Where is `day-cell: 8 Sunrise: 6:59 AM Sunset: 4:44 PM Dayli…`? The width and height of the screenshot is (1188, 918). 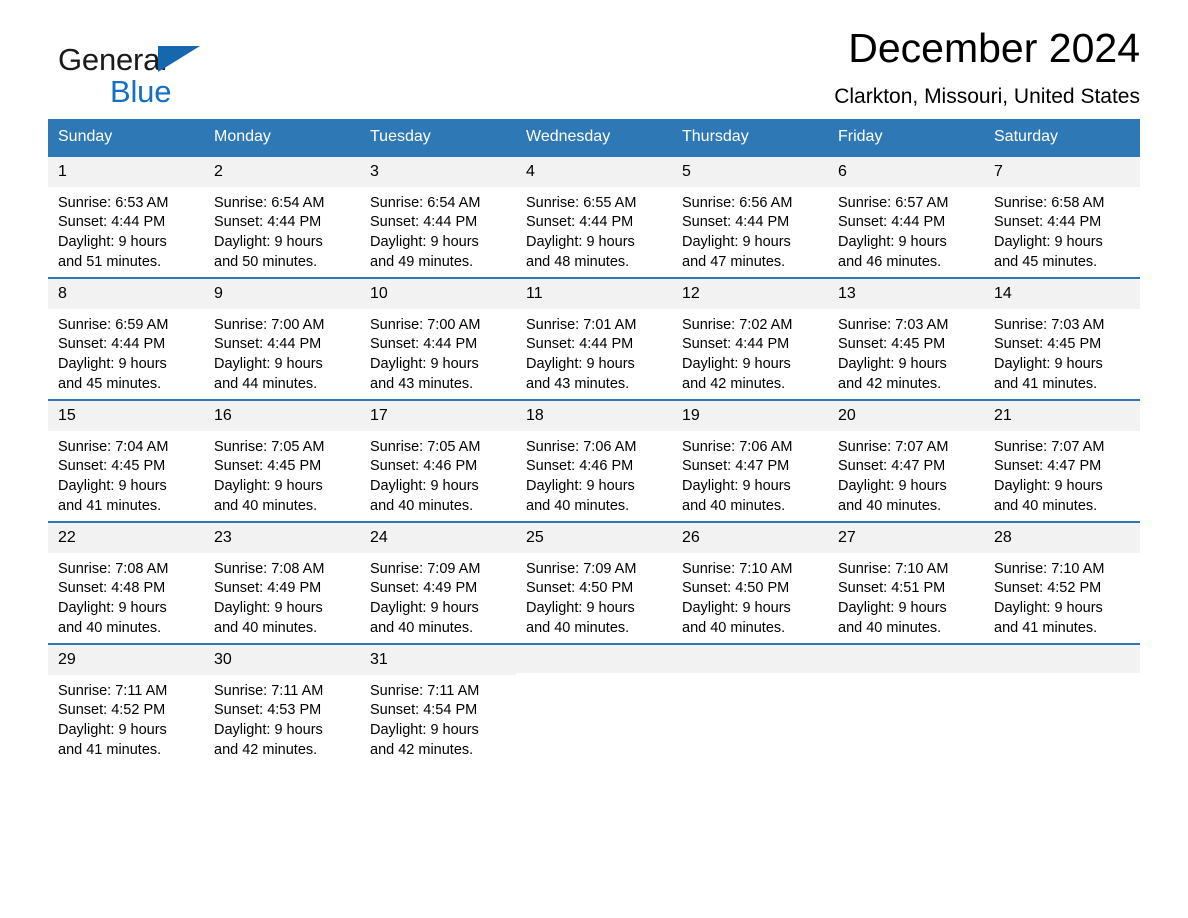
day-cell: 8 Sunrise: 6:59 AM Sunset: 4:44 PM Dayli… is located at coordinates (126, 338).